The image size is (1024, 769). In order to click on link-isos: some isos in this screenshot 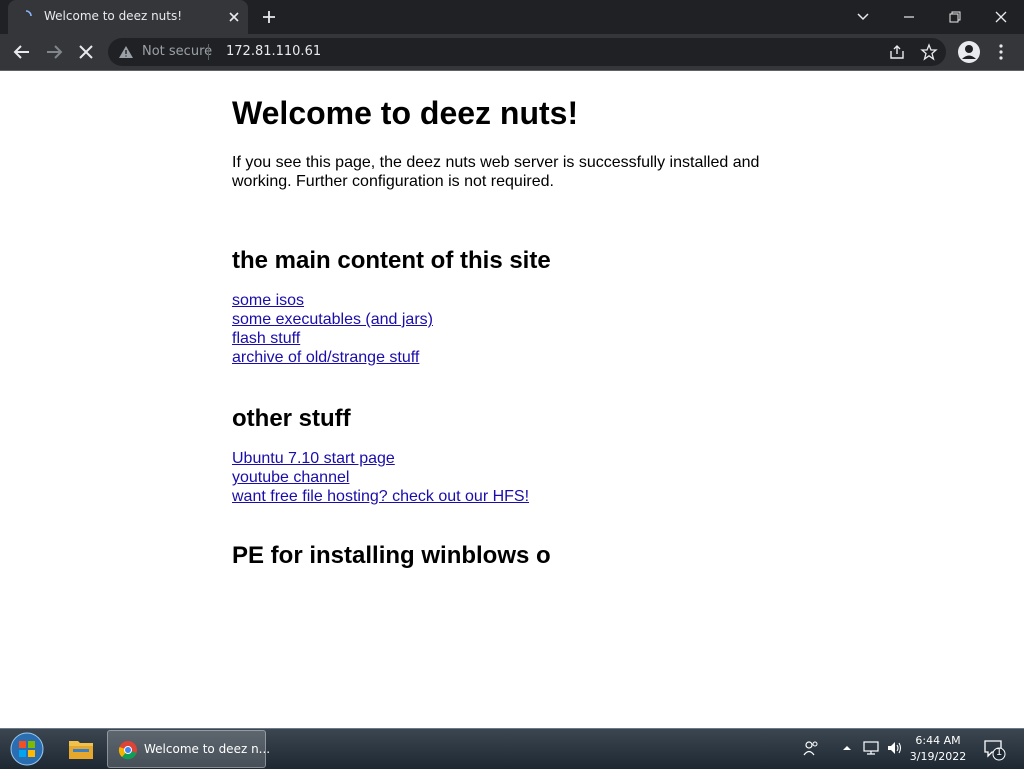, I will do `click(512, 300)`.